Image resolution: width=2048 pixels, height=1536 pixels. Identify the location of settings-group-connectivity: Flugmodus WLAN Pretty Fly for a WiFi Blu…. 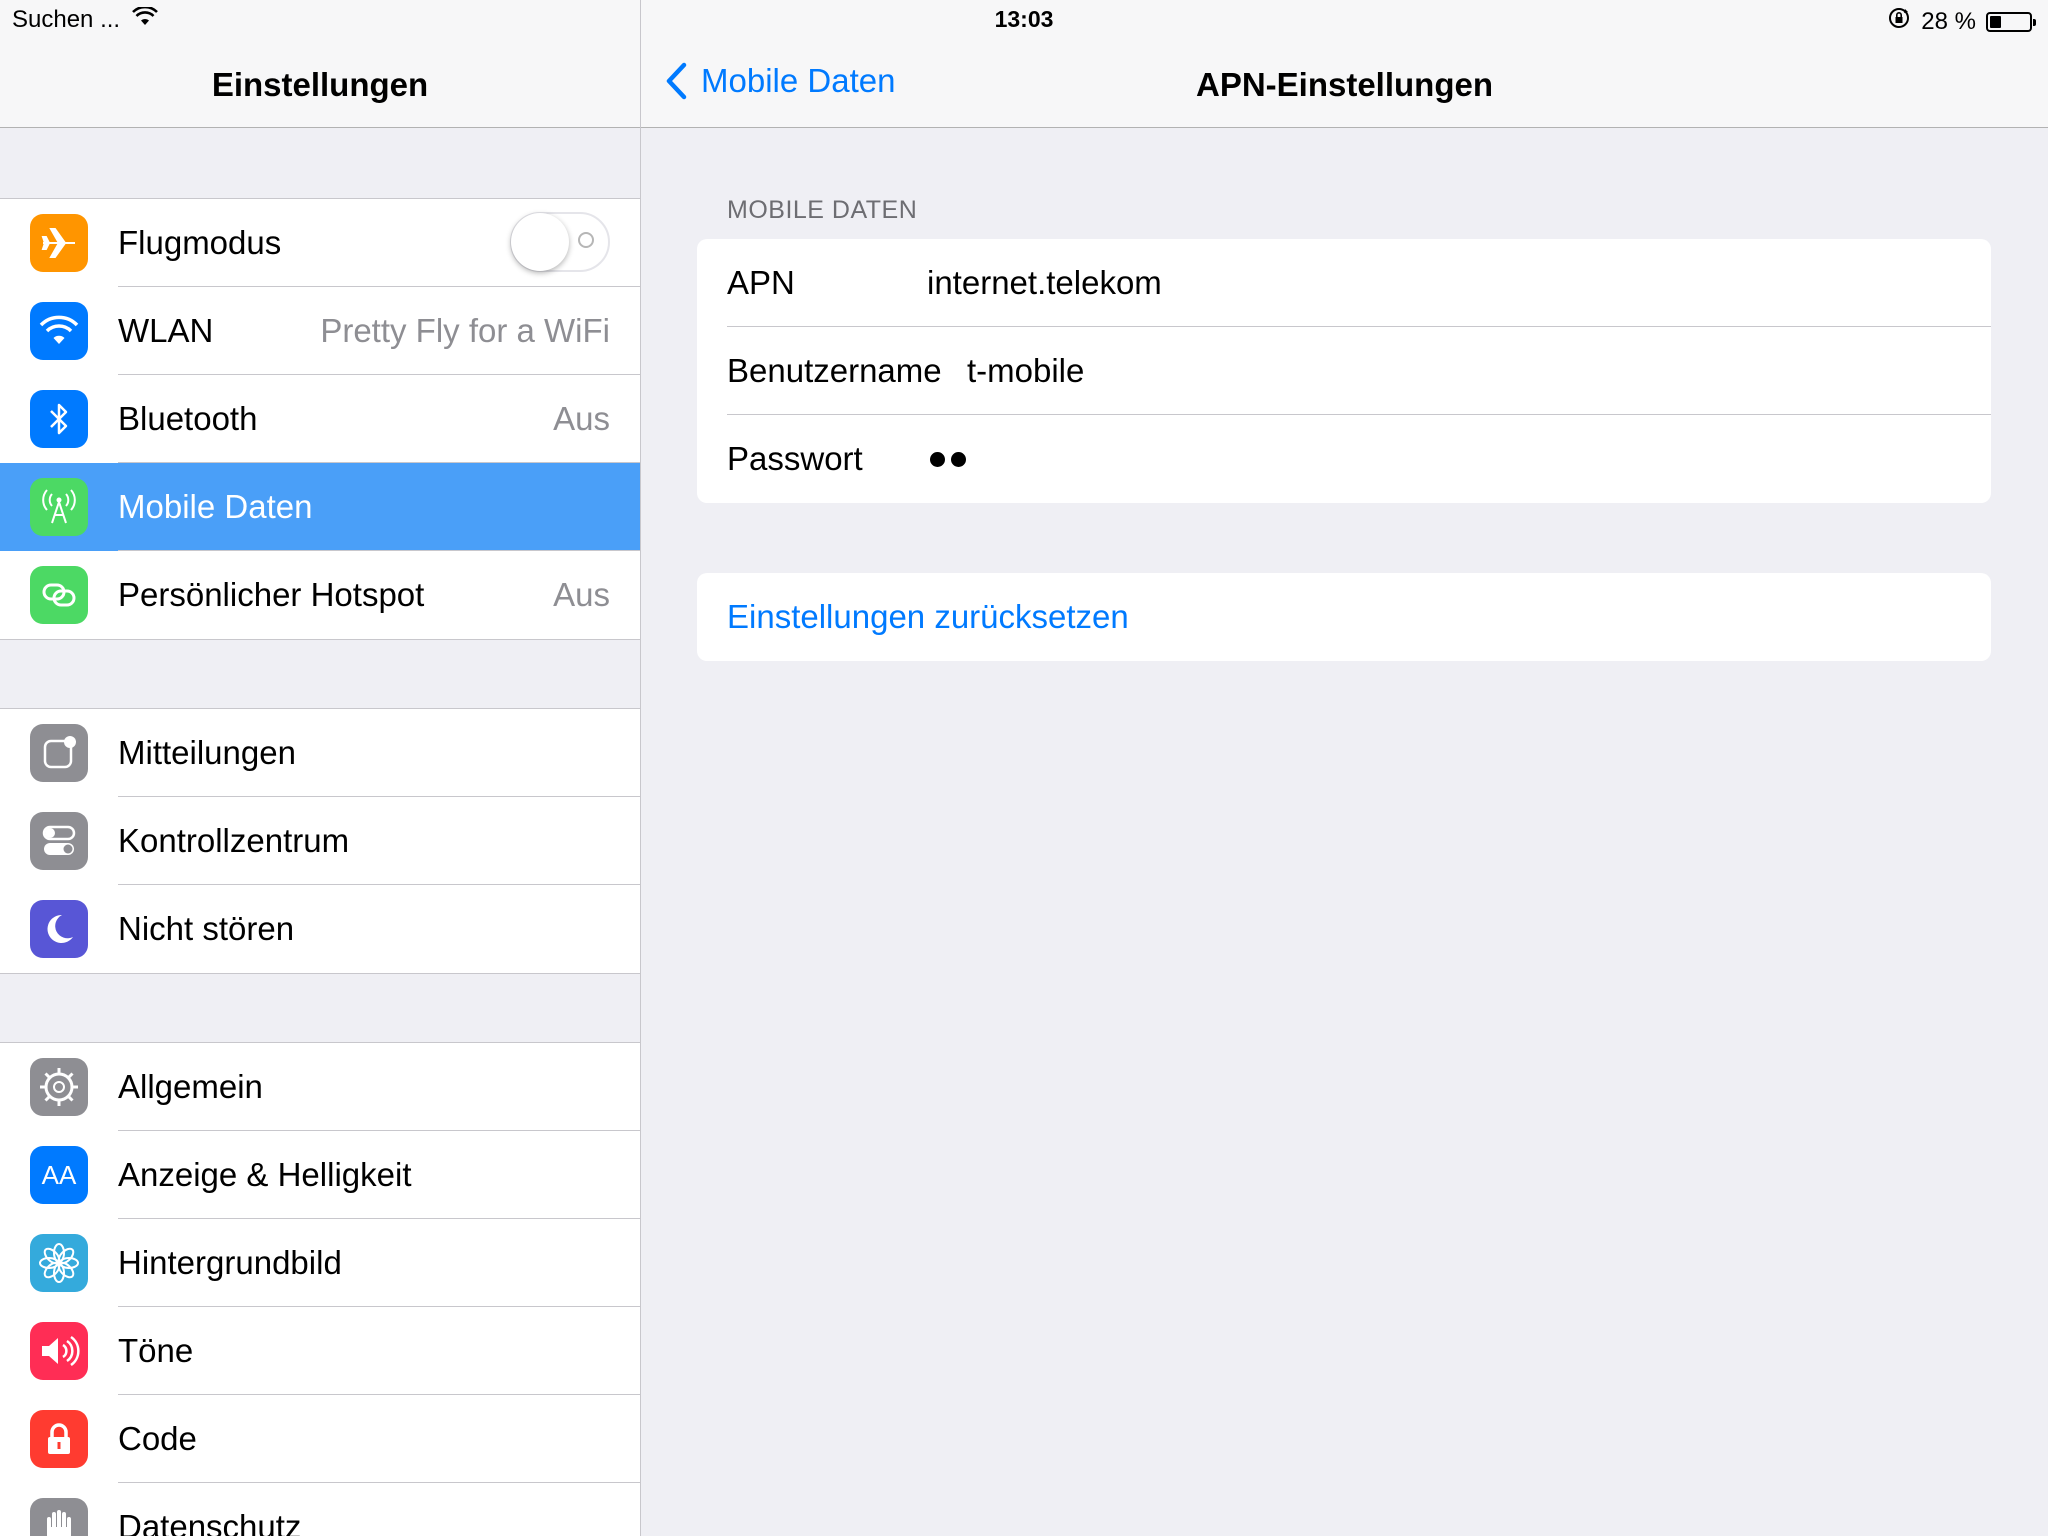
(320, 419).